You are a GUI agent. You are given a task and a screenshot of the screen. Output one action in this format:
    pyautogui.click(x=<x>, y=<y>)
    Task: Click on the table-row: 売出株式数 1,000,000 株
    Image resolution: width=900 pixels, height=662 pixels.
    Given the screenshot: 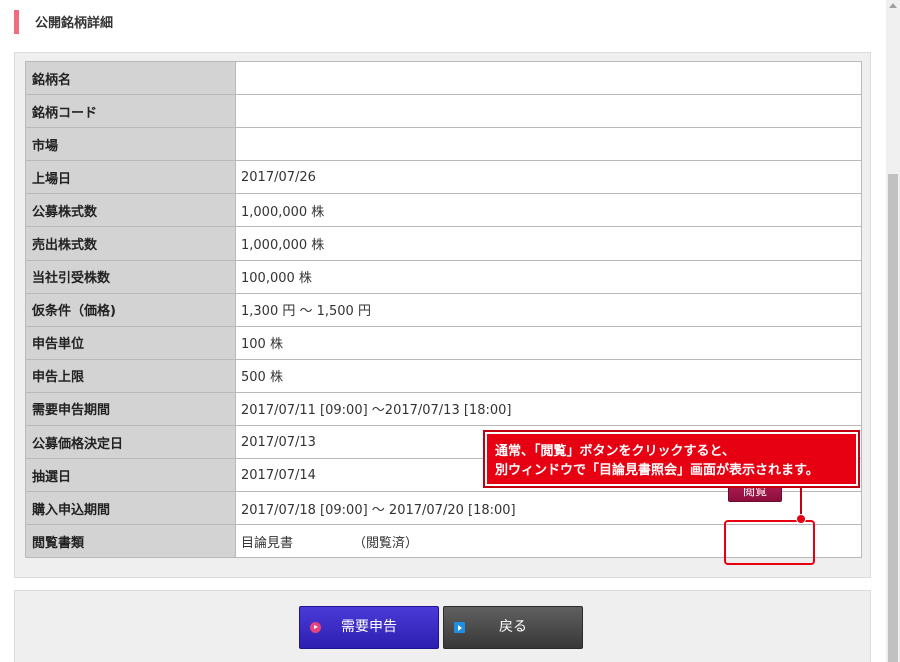 What is the action you would take?
    pyautogui.click(x=443, y=243)
    